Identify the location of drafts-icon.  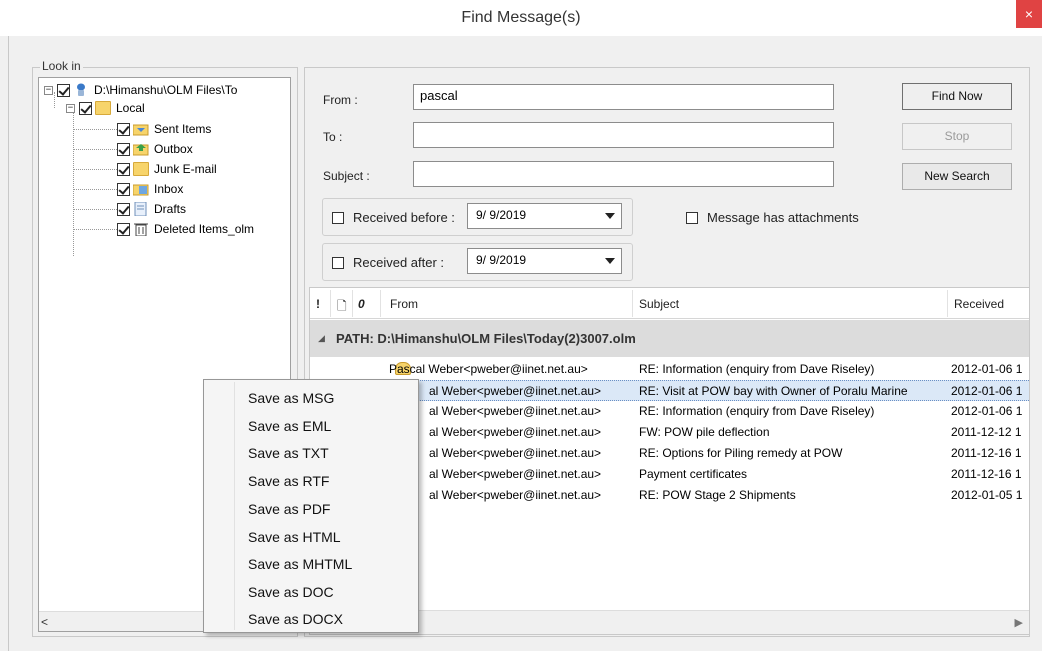
(141, 209).